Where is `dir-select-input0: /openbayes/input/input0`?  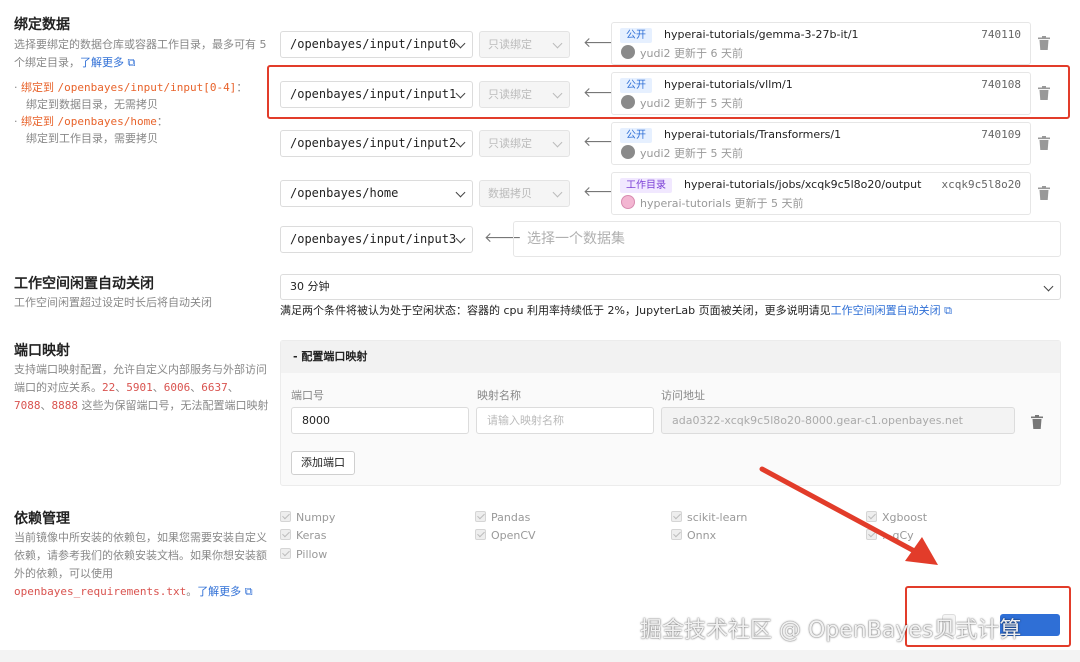
dir-select-input0: /openbayes/input/input0 is located at coordinates (376, 44).